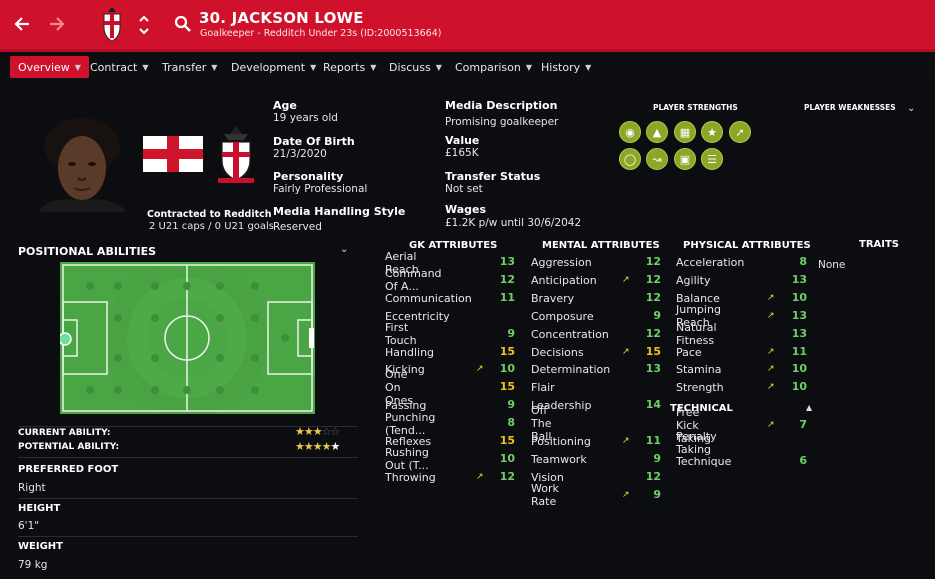  Describe the element at coordinates (561, 67) in the screenshot. I see `menu-label: History` at that location.